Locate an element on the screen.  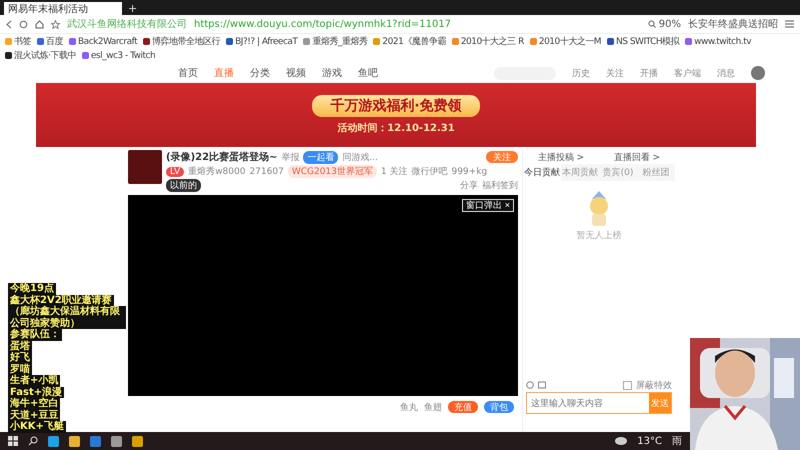
heat-count: 271607 is located at coordinates (266, 171).